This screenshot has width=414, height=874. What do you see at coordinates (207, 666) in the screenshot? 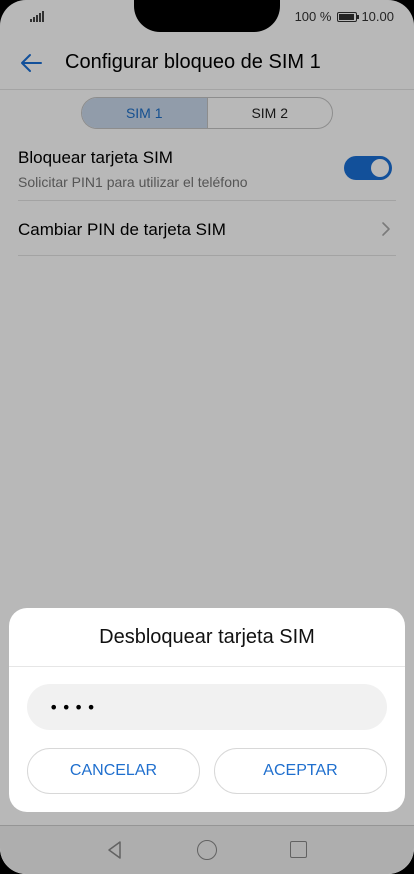
I see `dialog-divider` at bounding box center [207, 666].